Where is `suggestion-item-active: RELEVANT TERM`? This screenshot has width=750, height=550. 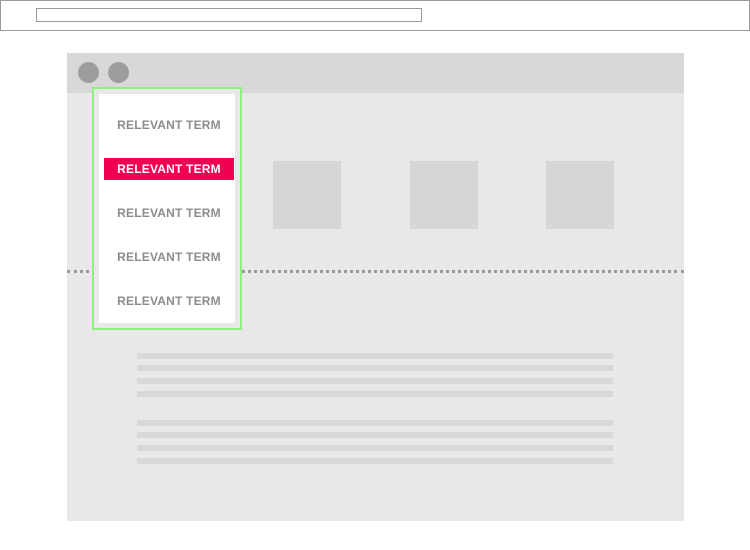 suggestion-item-active: RELEVANT TERM is located at coordinates (169, 169).